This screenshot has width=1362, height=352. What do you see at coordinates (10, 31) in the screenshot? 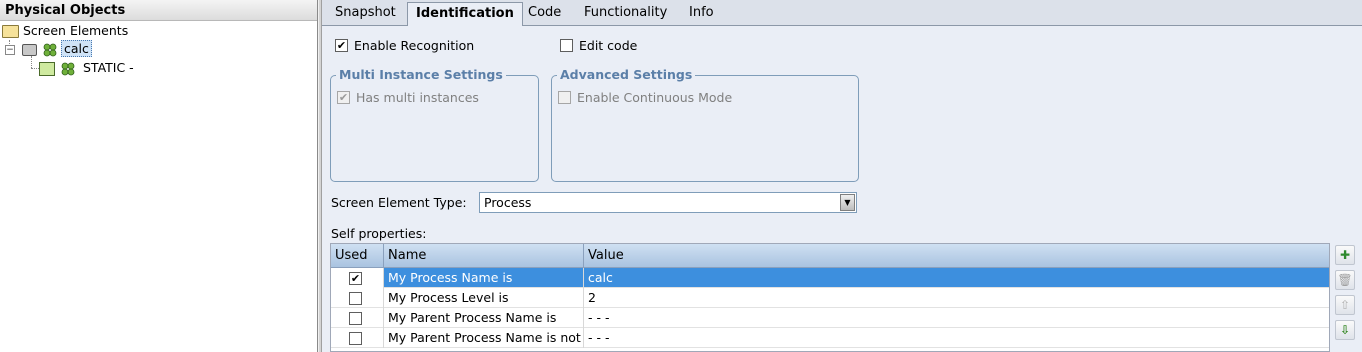
I see `folder-icon` at bounding box center [10, 31].